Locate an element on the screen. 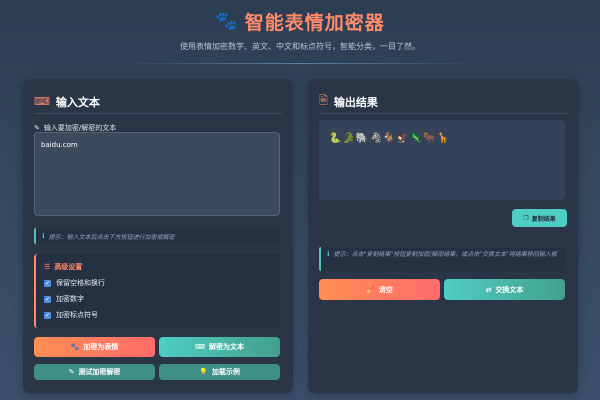 The width and height of the screenshot is (600, 400). title-text: 智能表情加密器 is located at coordinates (314, 23).